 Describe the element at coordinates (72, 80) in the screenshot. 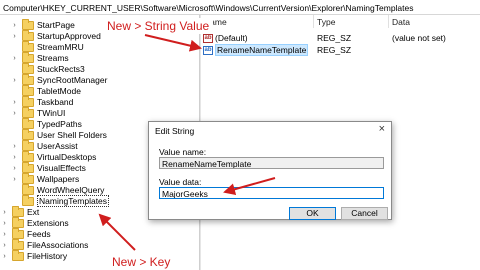

I see `tree-item-label: SyncRootManager` at that location.